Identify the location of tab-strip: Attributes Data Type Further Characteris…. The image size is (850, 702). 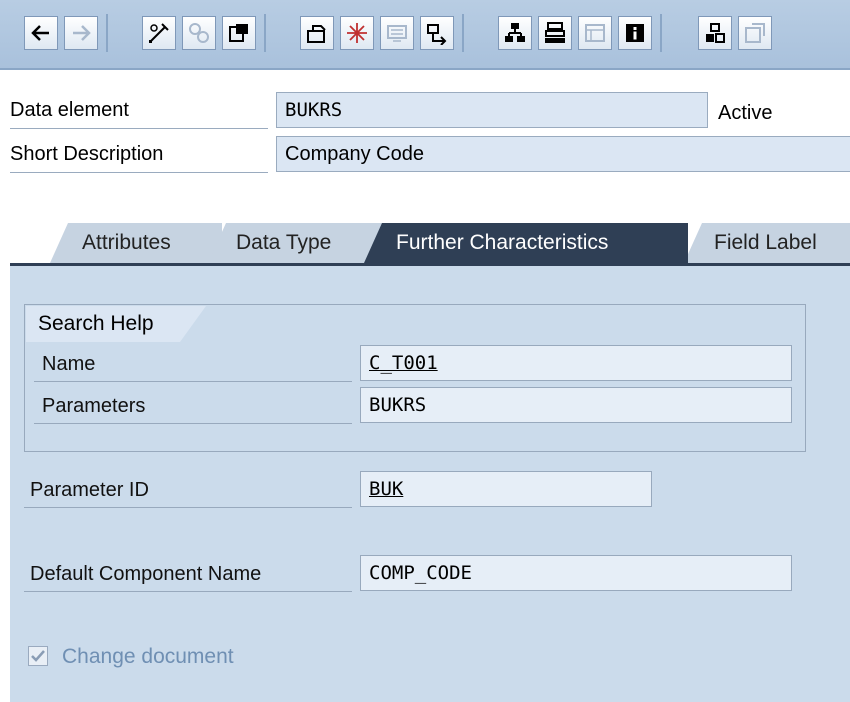
(430, 243).